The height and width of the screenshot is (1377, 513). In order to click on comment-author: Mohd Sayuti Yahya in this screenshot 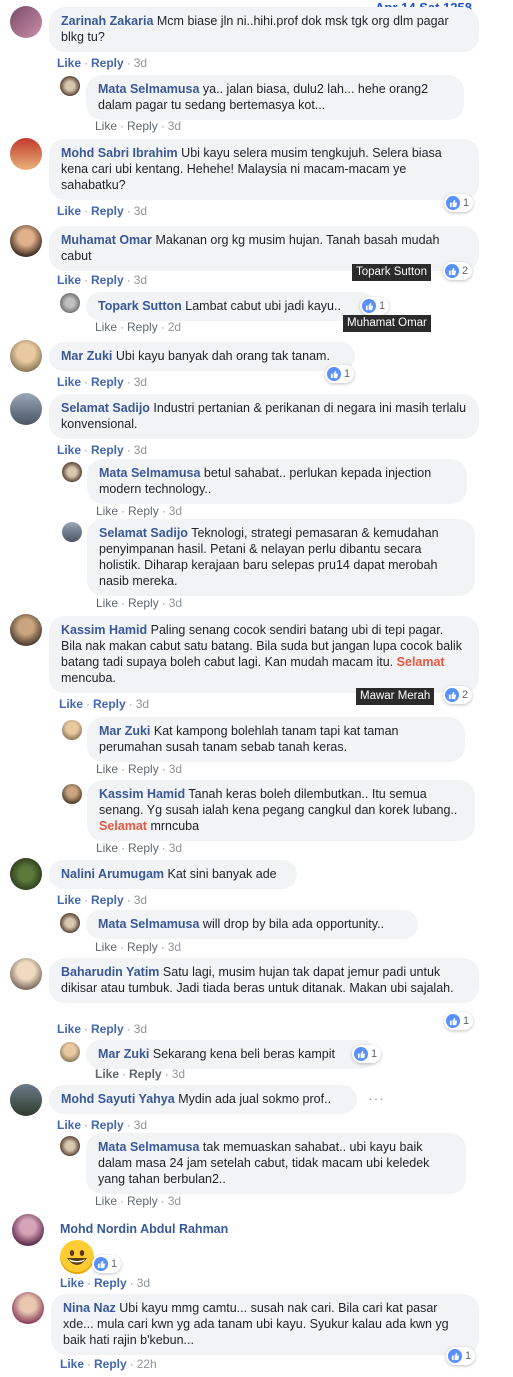, I will do `click(118, 1099)`.